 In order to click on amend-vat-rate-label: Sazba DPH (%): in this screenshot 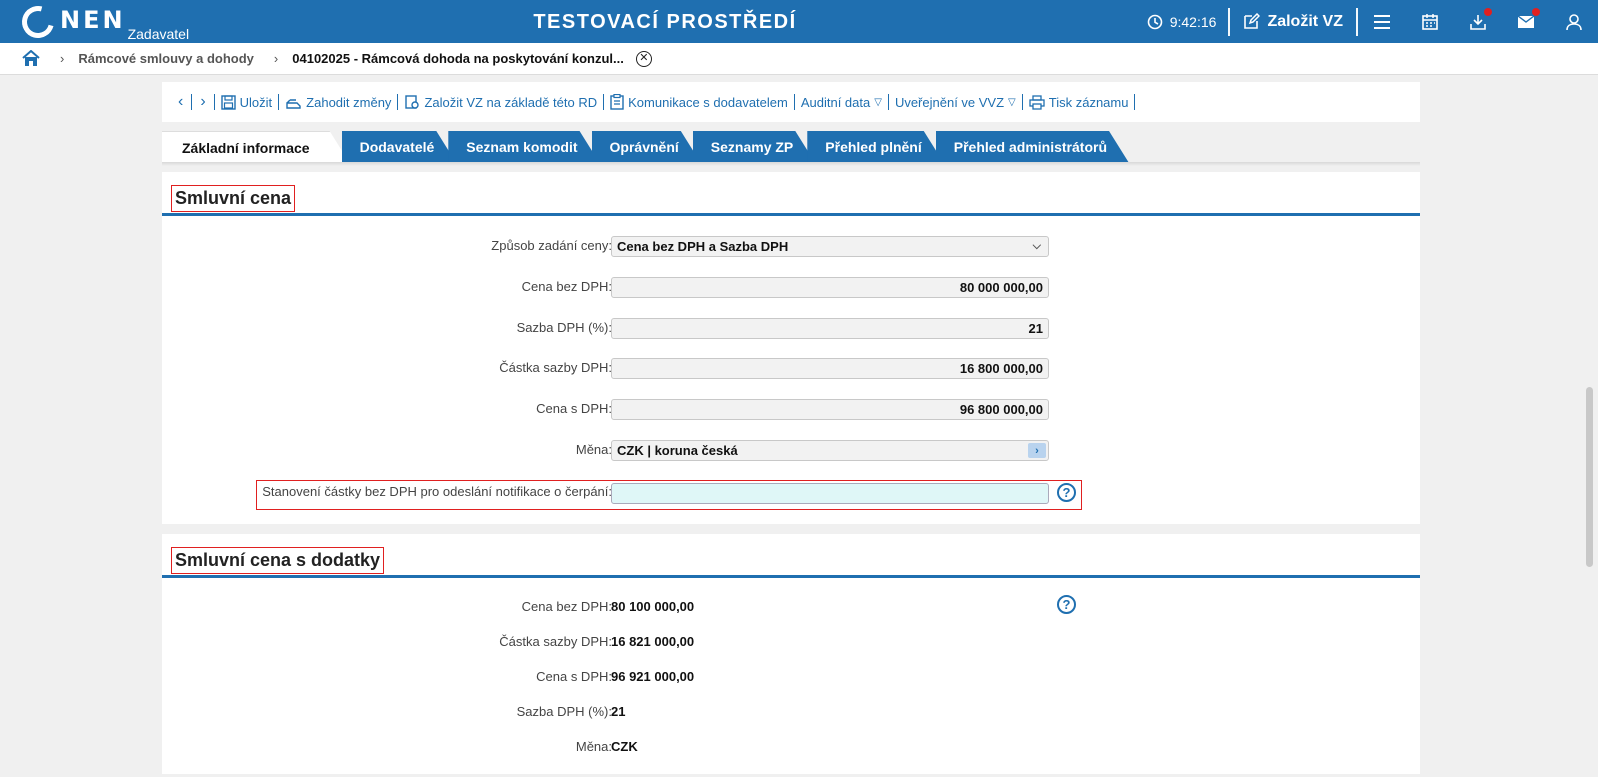, I will do `click(564, 711)`.